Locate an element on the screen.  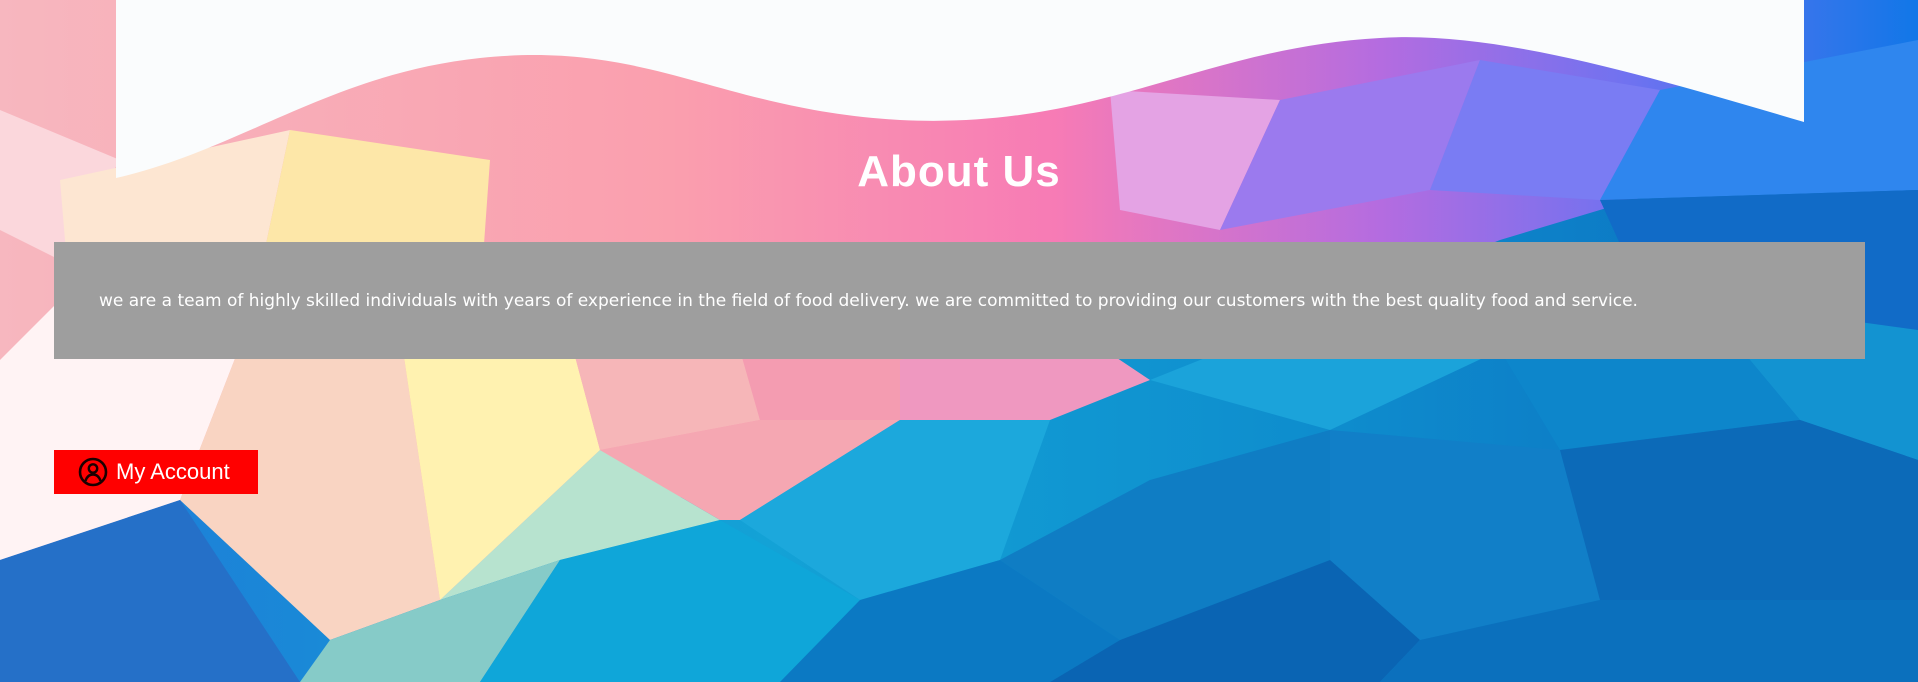
my-account-label: My Account is located at coordinates (173, 471).